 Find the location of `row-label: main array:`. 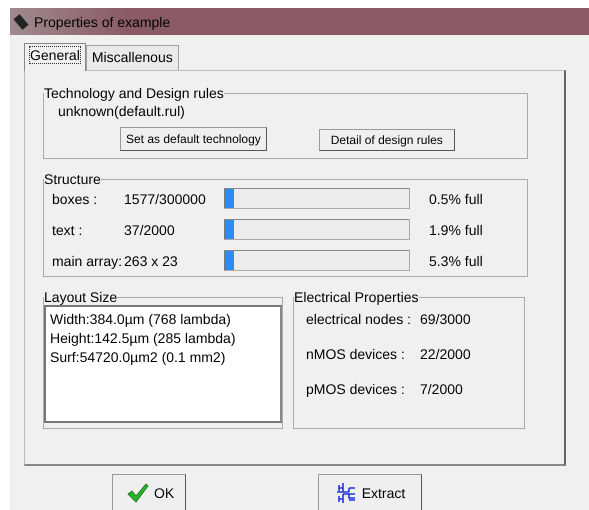

row-label: main array: is located at coordinates (88, 260).